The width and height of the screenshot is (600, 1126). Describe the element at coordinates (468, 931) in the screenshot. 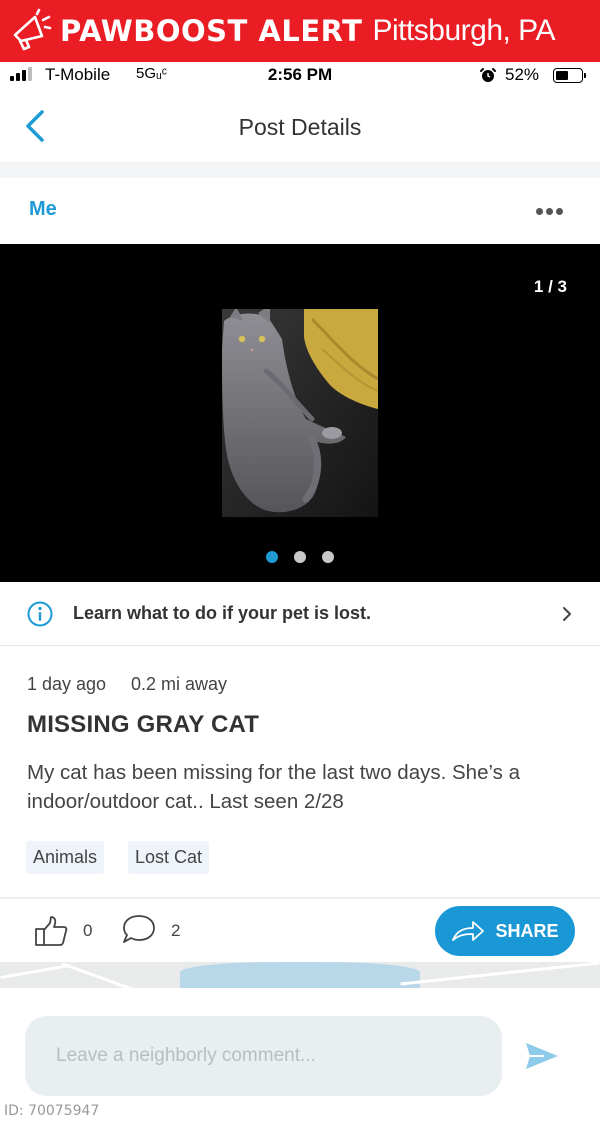

I see `share-arrow-icon` at that location.